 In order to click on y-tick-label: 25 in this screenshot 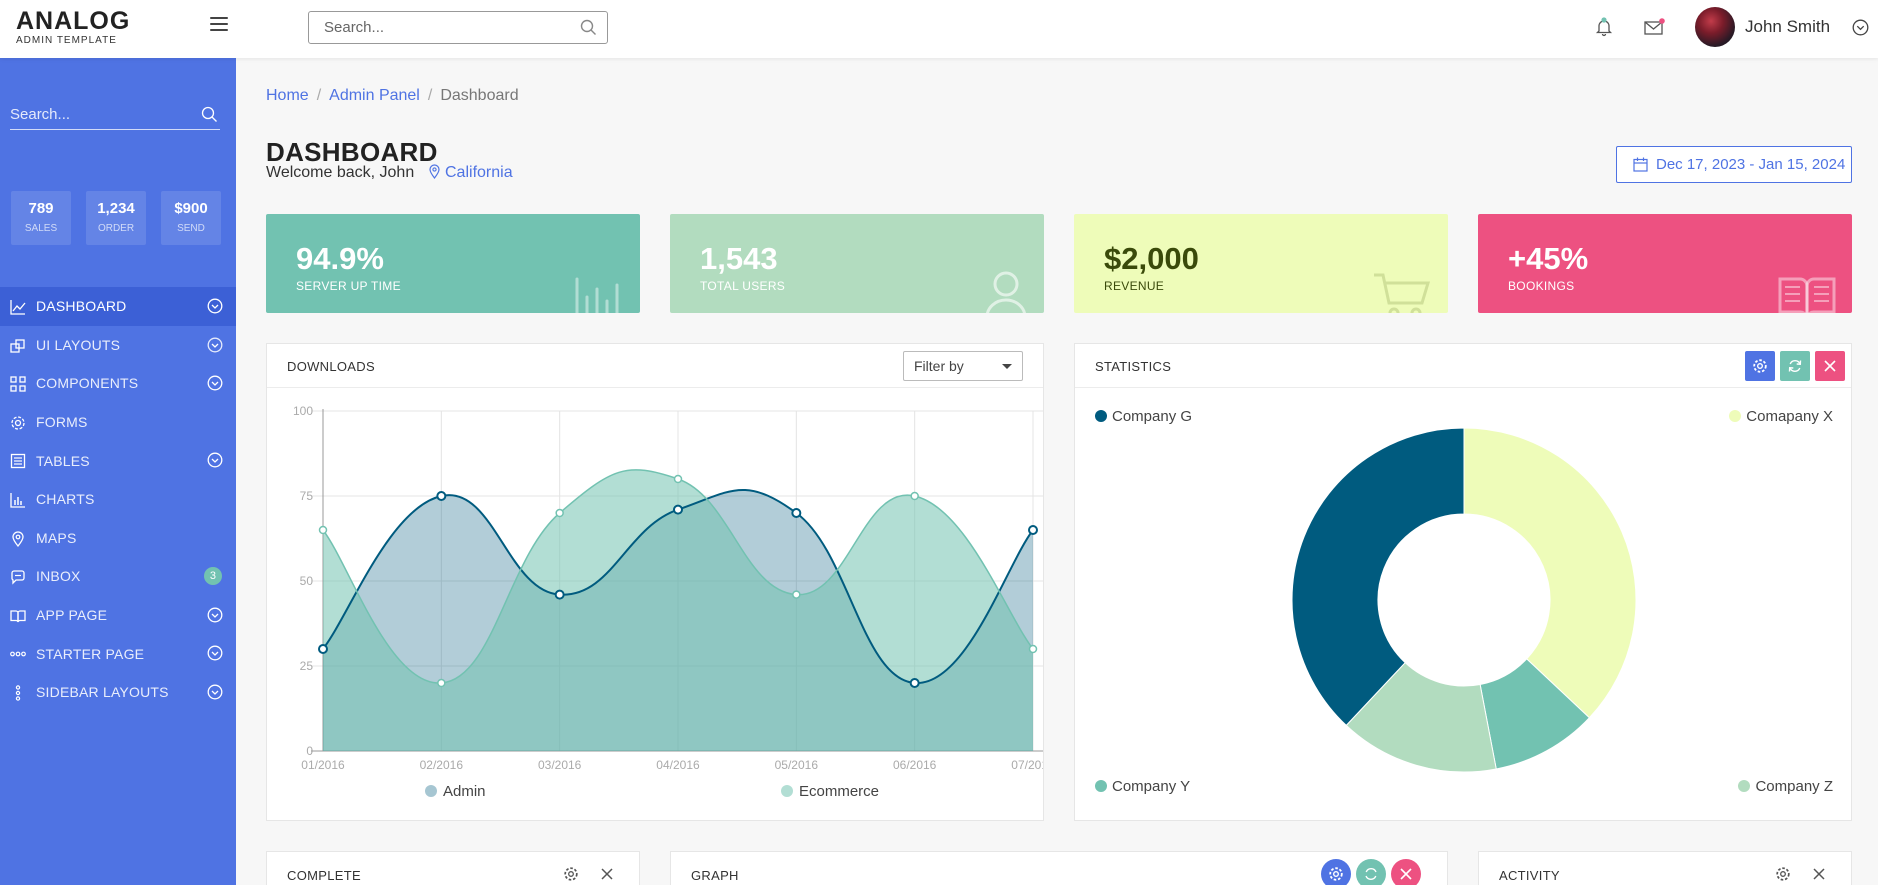, I will do `click(307, 666)`.